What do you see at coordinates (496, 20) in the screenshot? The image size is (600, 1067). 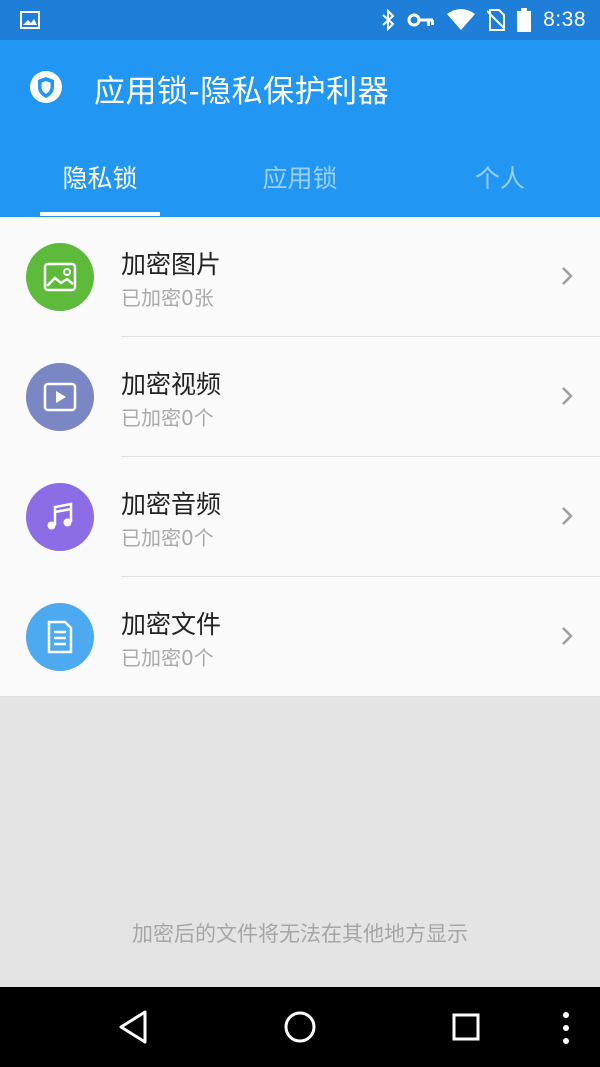 I see `no-sim-icon` at bounding box center [496, 20].